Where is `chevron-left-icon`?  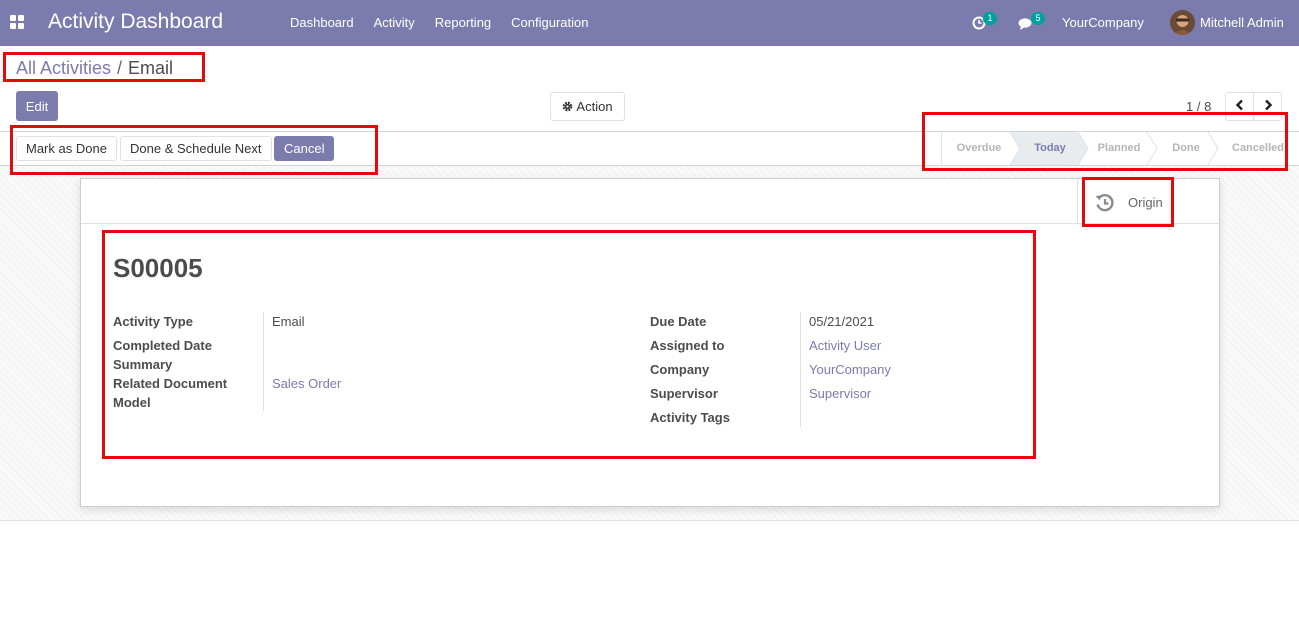 chevron-left-icon is located at coordinates (1239, 105).